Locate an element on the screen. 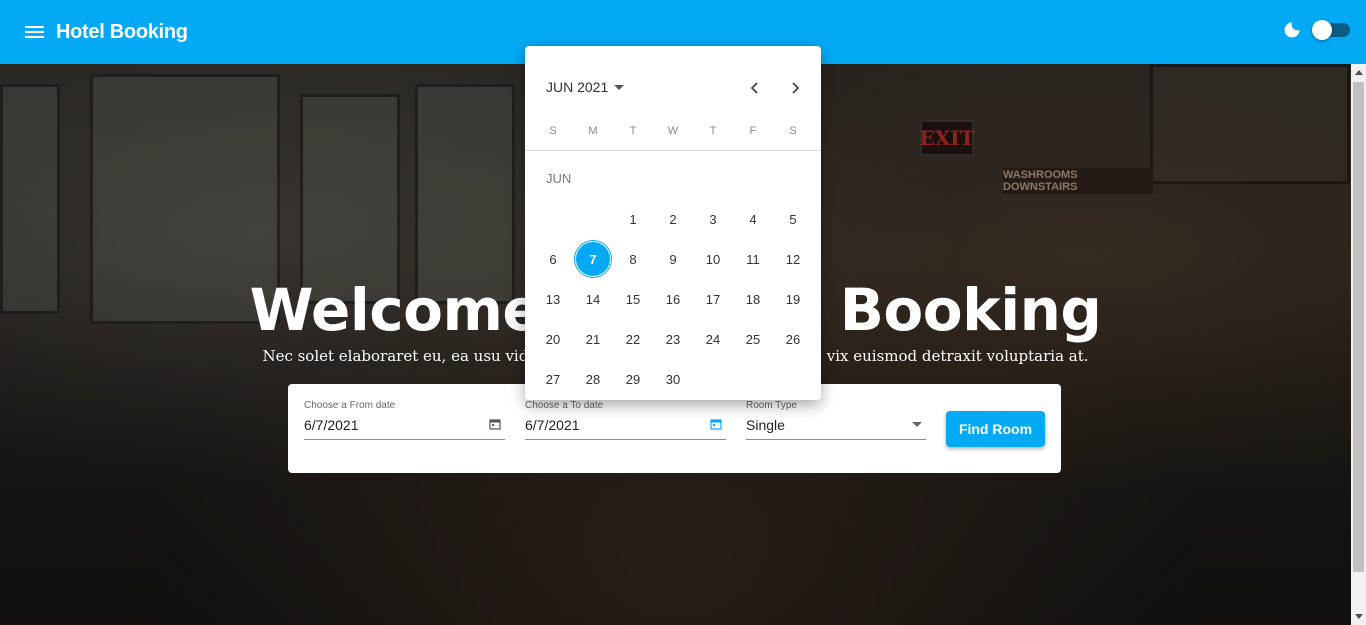 The width and height of the screenshot is (1366, 625). calendar-day-label: 4 is located at coordinates (753, 219).